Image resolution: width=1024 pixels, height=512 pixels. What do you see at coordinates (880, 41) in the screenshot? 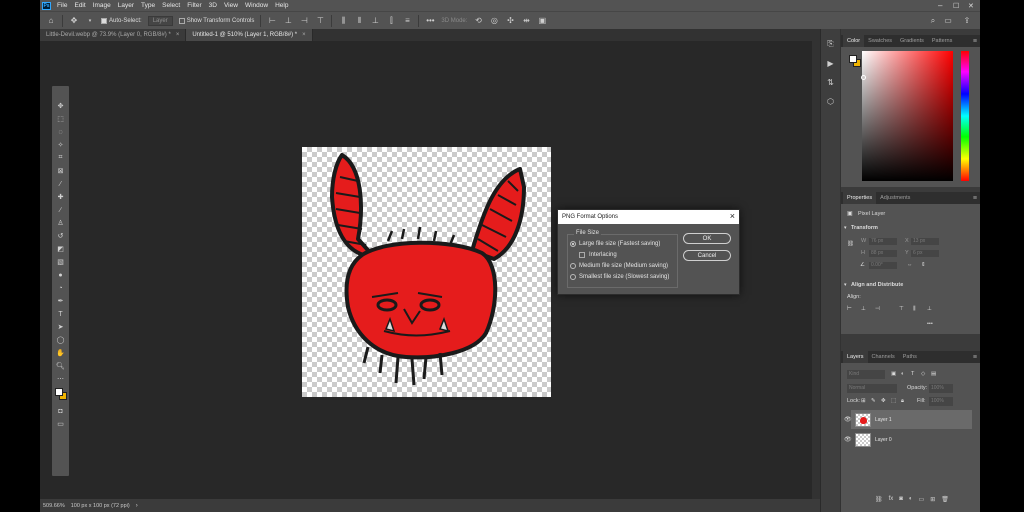
I see `tab-swatches: Swatches` at bounding box center [880, 41].